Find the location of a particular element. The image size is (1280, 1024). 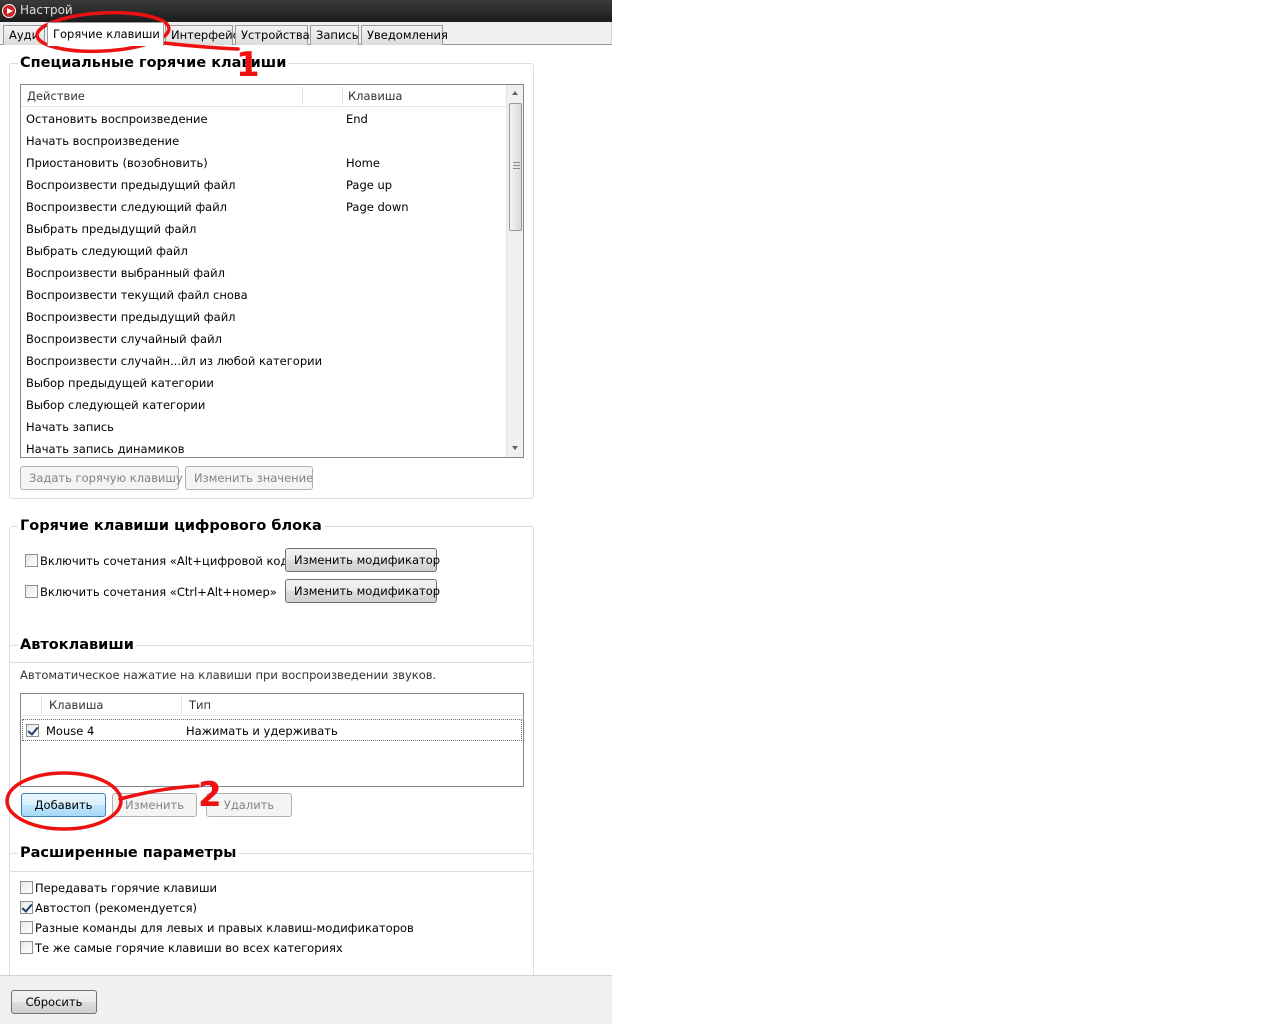

row-action: Выбрать следующий файл is located at coordinates (107, 251).